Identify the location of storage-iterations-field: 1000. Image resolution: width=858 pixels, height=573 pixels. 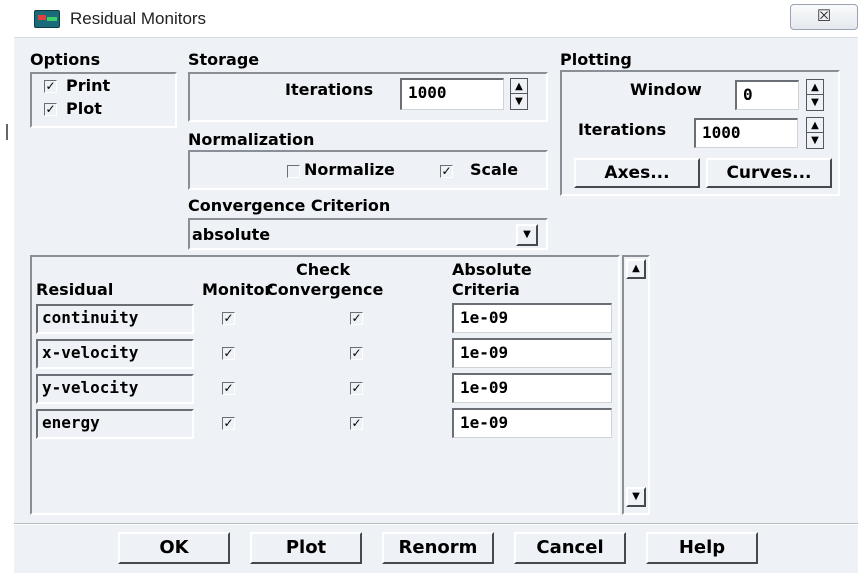
(452, 94).